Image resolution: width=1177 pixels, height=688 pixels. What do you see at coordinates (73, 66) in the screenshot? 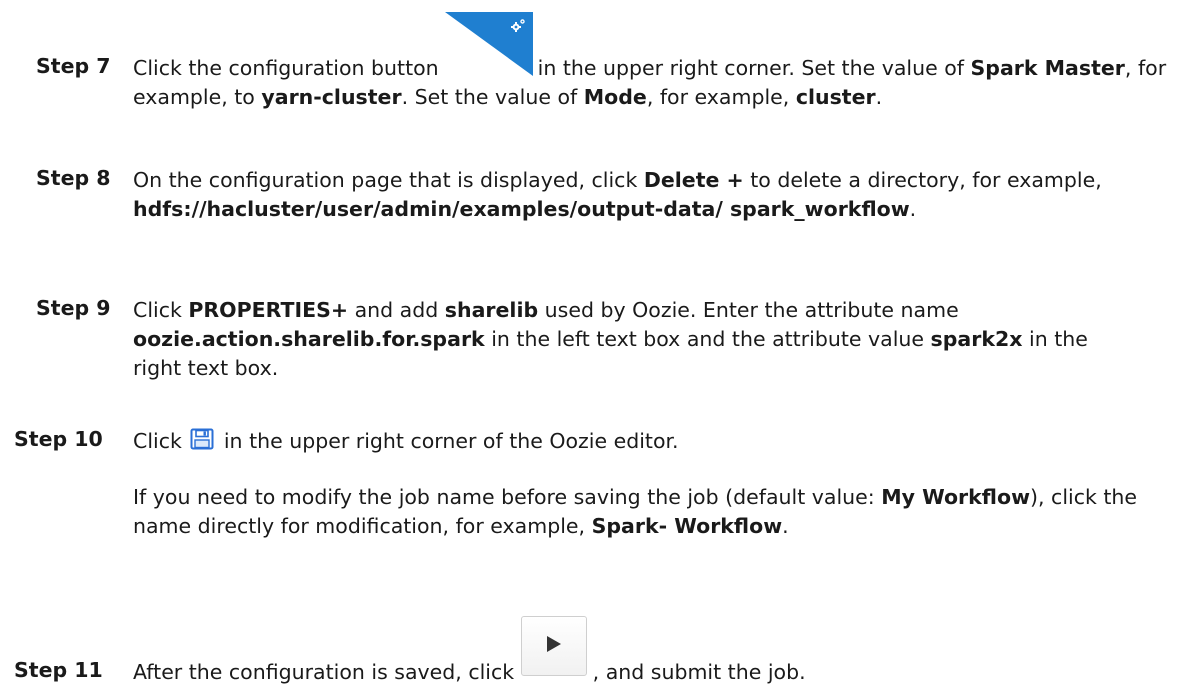
I see `step-label: Step 7` at bounding box center [73, 66].